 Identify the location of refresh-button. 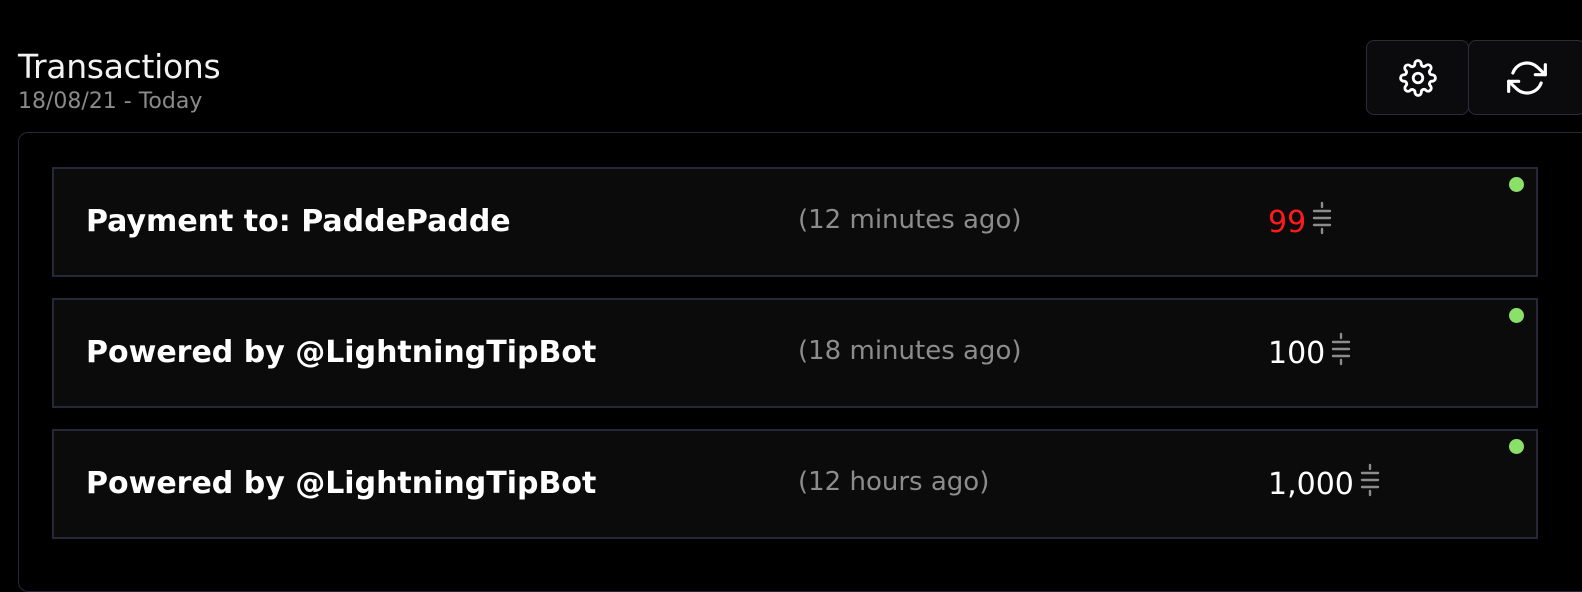
(1525, 77).